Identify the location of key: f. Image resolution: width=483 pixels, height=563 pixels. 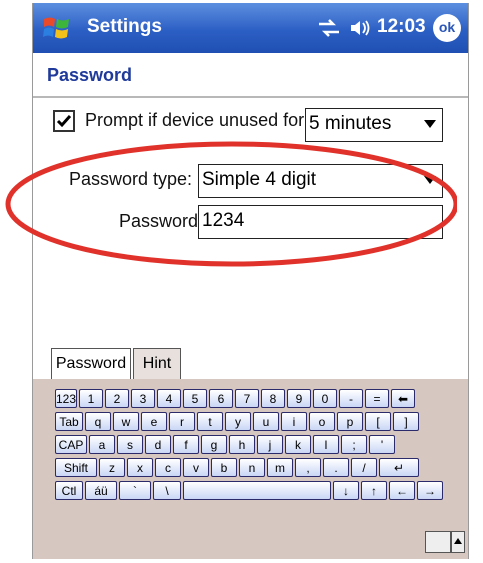
(186, 444).